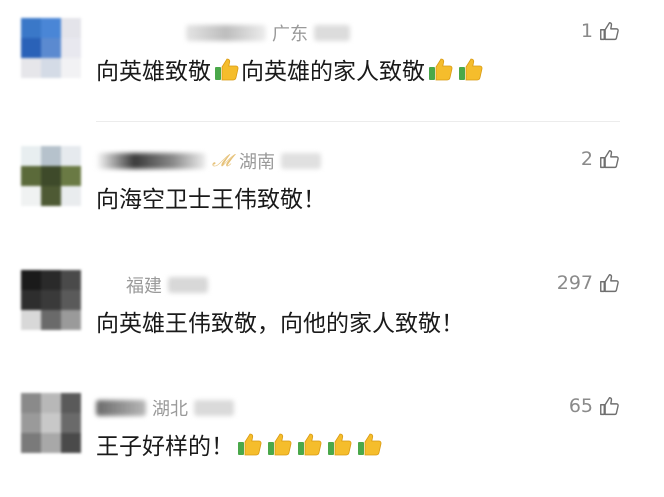  Describe the element at coordinates (586, 31) in the screenshot. I see `like-count: 1` at that location.